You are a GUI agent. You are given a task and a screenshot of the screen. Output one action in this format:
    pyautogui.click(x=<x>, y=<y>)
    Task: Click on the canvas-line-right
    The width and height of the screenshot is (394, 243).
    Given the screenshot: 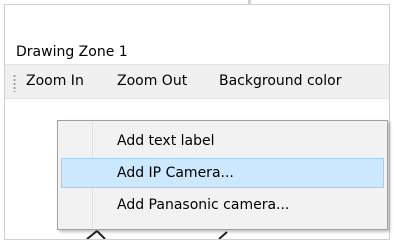 What is the action you would take?
    pyautogui.click(x=223, y=235)
    